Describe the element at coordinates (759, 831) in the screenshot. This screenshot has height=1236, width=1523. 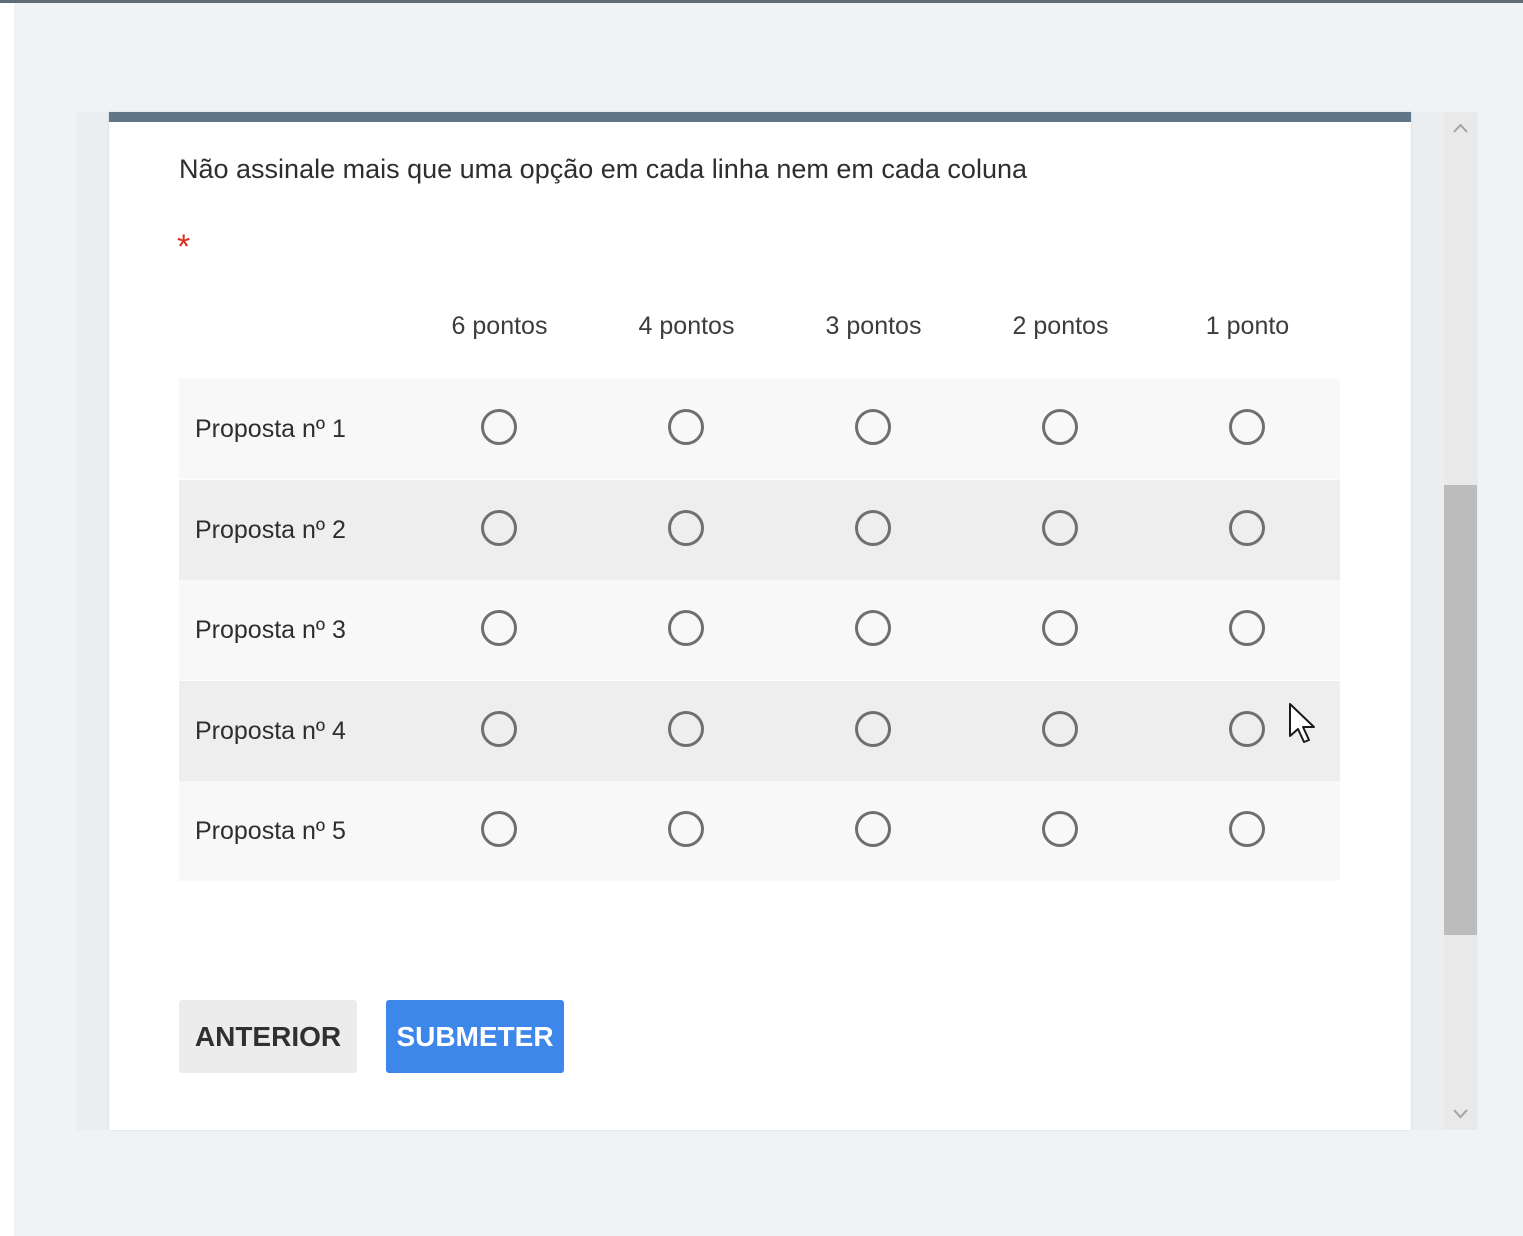
I see `grid-row-proposta-5: Proposta nº 5` at that location.